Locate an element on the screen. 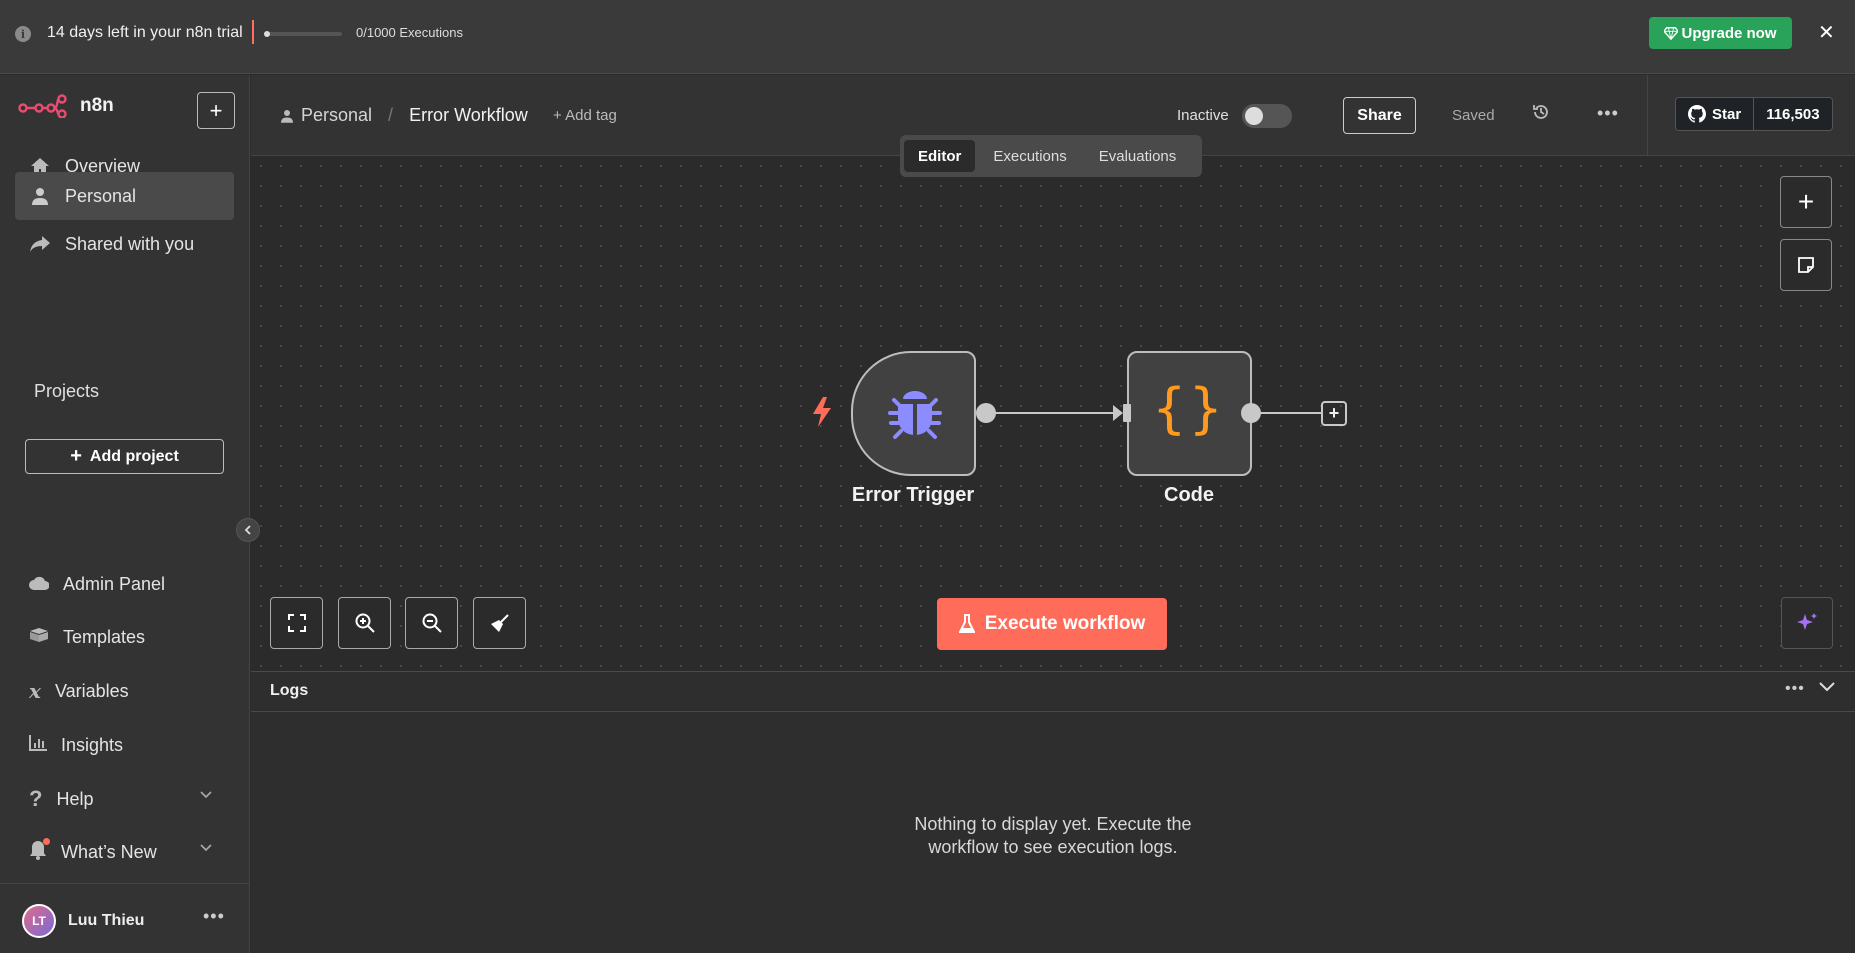  status-label: Inactive is located at coordinates (1203, 115).